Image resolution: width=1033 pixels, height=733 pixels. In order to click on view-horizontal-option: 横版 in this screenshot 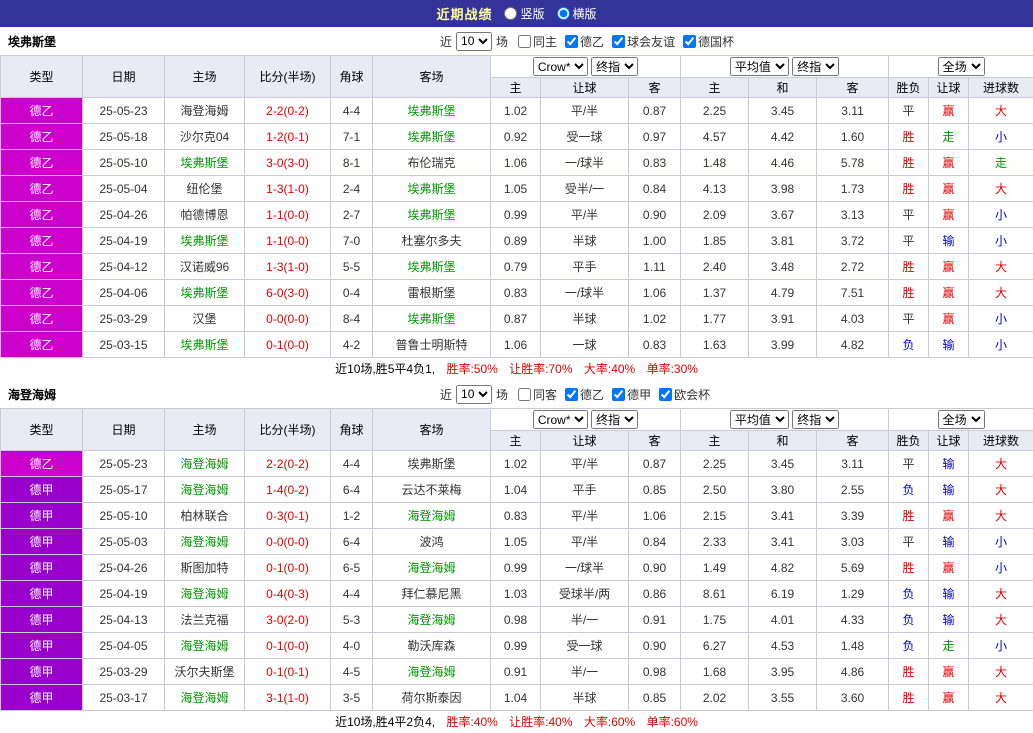, I will do `click(577, 13)`.